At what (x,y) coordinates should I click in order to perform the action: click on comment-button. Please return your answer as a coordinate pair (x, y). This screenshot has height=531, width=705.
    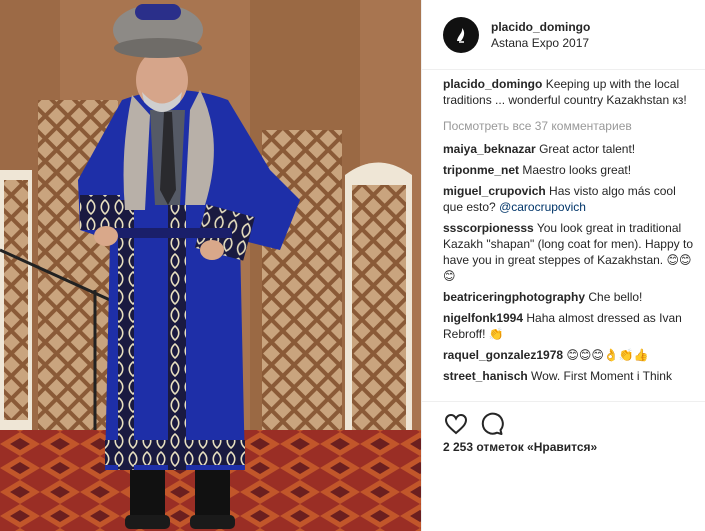
    Looking at the image, I should click on (492, 424).